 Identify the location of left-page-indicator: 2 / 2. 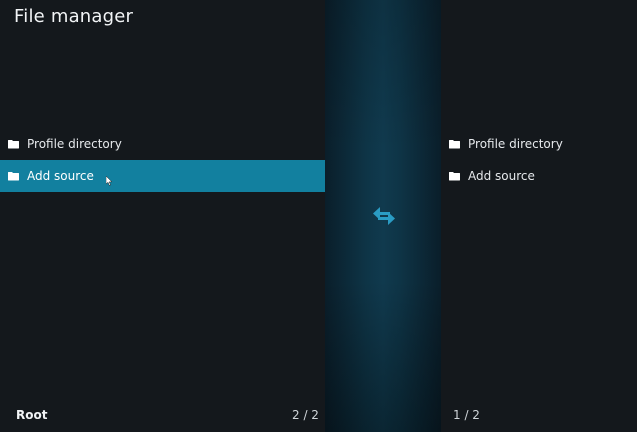
(305, 415).